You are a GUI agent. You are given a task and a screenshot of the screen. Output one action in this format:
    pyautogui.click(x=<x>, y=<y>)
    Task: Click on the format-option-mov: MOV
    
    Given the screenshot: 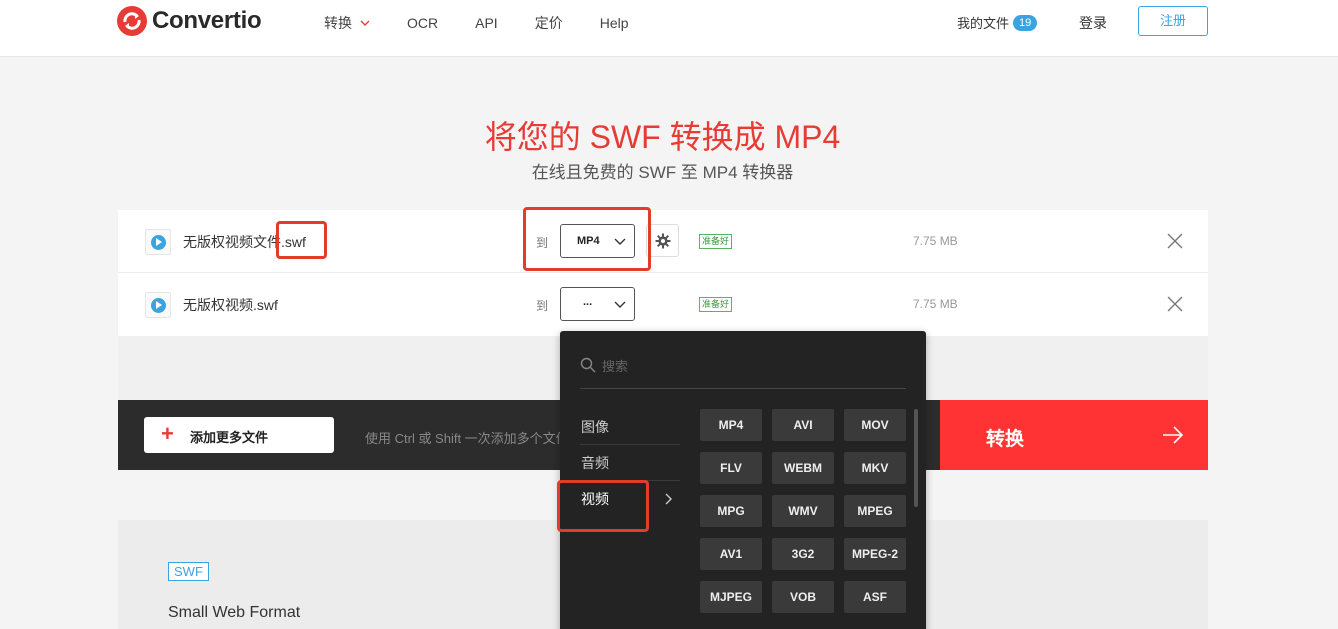 What is the action you would take?
    pyautogui.click(x=875, y=425)
    